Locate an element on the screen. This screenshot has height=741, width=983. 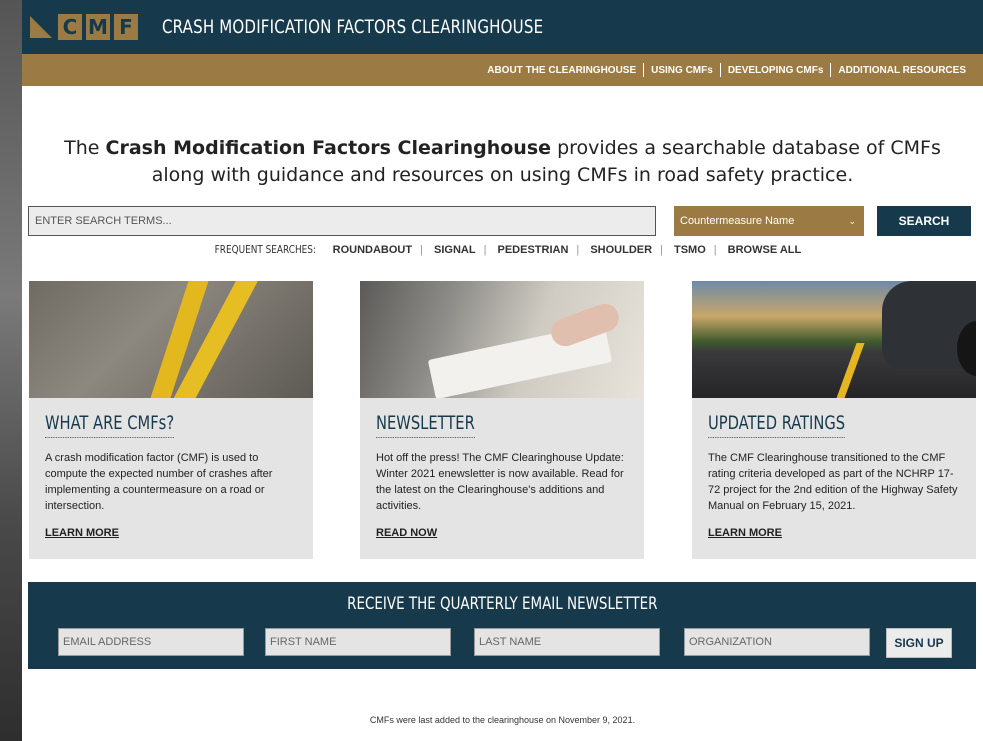
logo-triangle-icon is located at coordinates (41, 27).